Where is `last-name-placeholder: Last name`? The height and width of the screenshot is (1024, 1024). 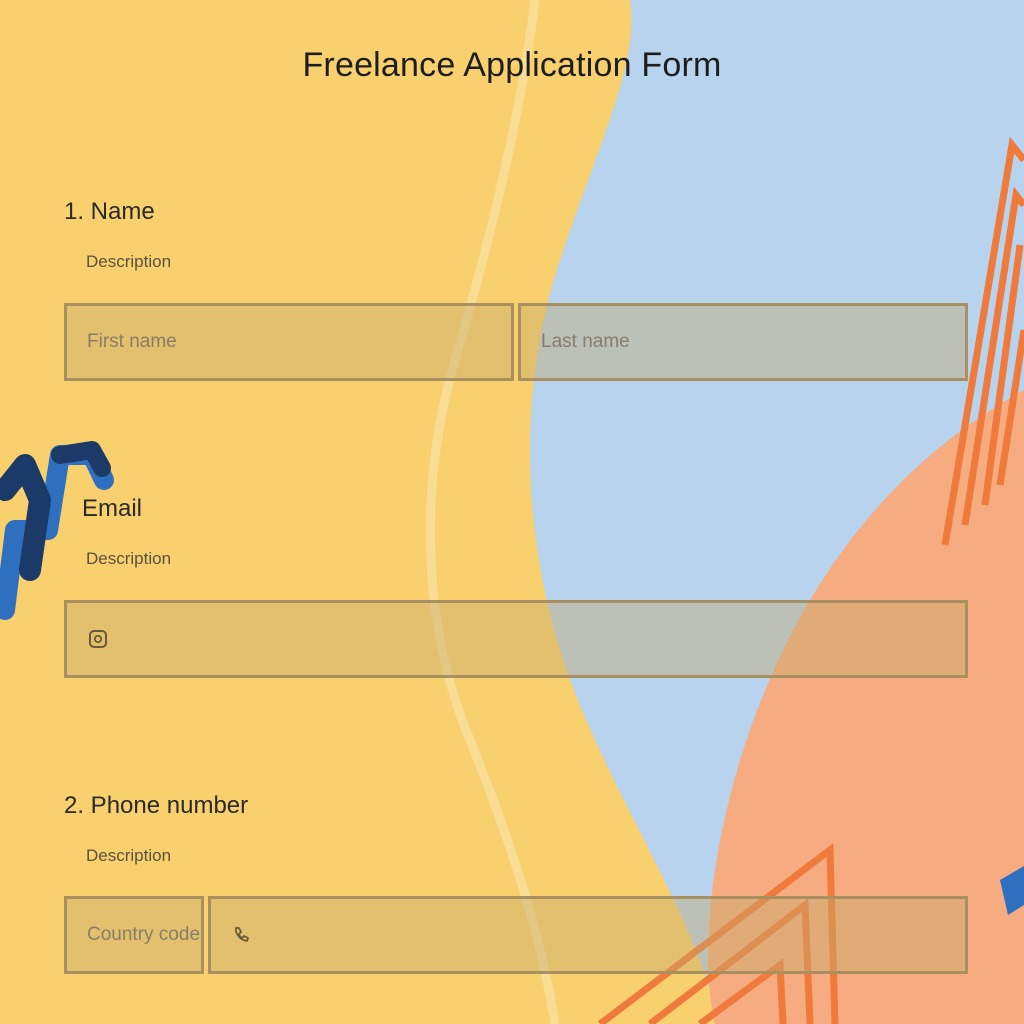 last-name-placeholder: Last name is located at coordinates (585, 341).